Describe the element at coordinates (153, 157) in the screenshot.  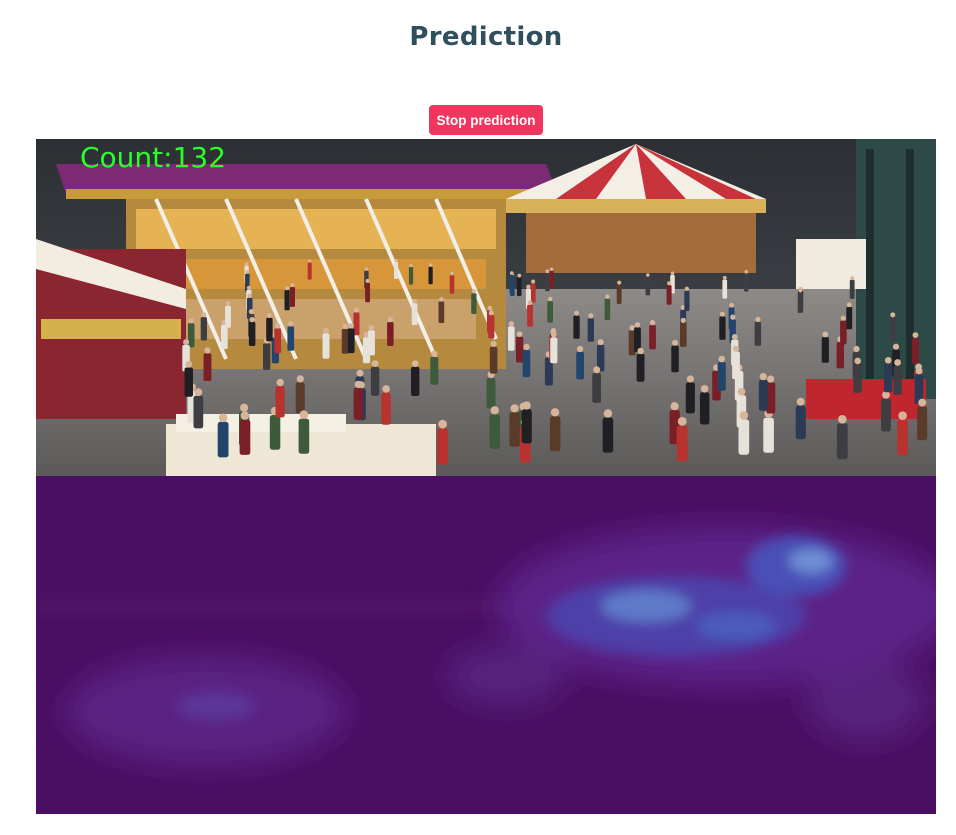
I see `people-count-overlay: Count:132` at that location.